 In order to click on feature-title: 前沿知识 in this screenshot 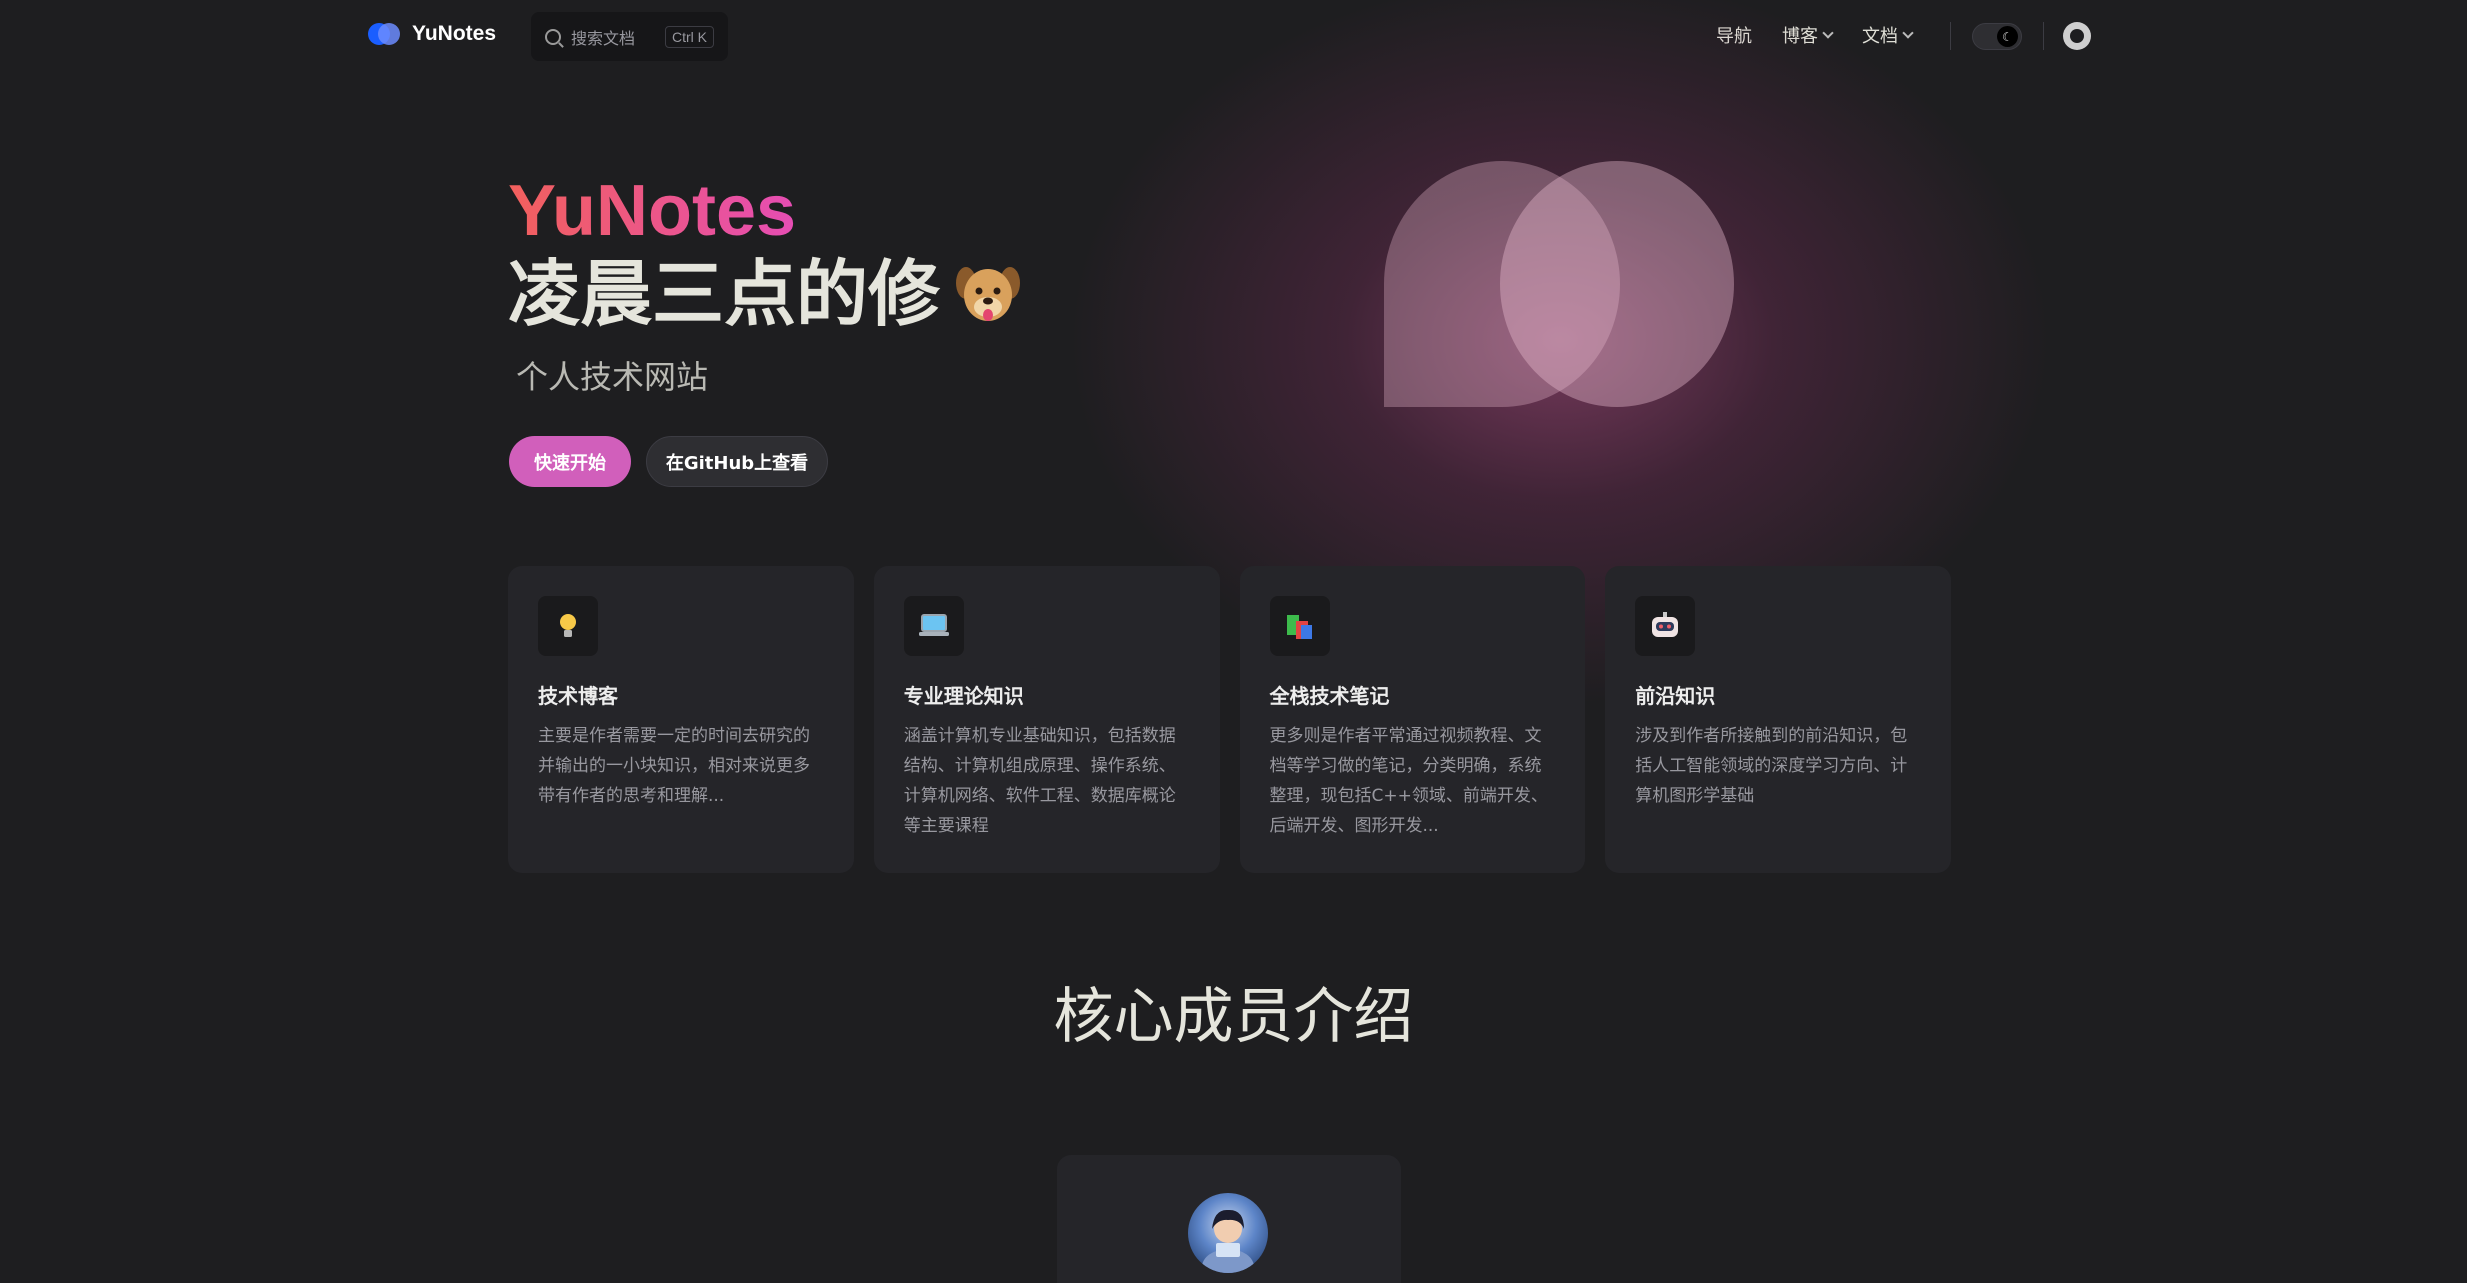, I will do `click(1675, 696)`.